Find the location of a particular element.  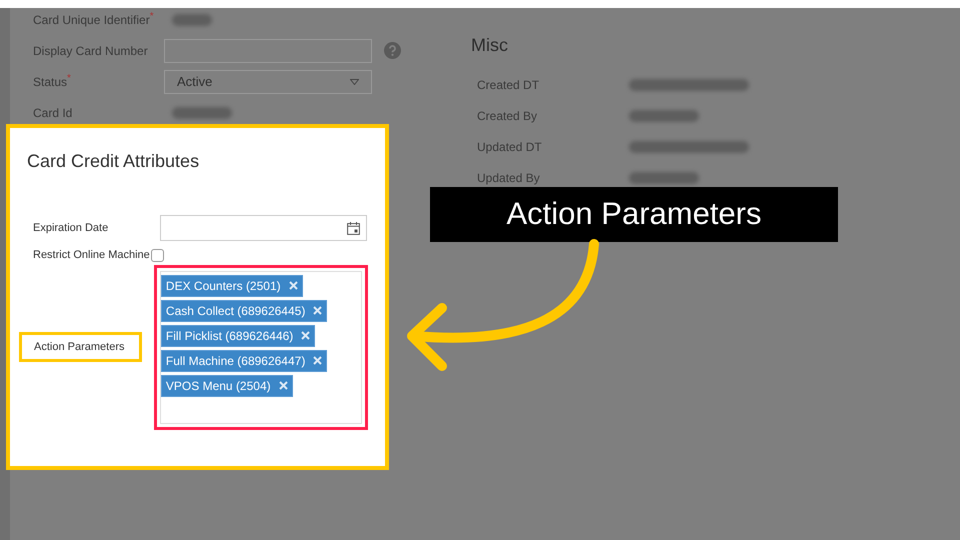

tag-label: Full Machine (689626447) is located at coordinates (236, 361).